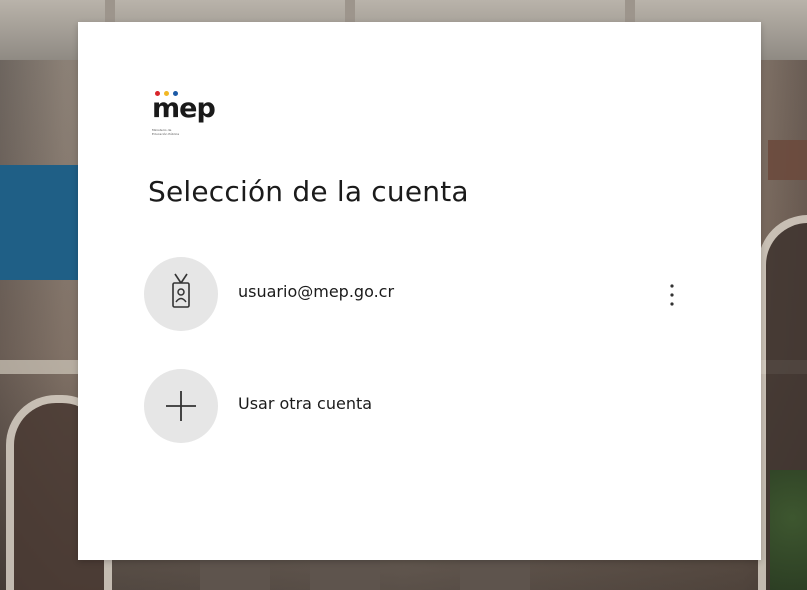  Describe the element at coordinates (316, 291) in the screenshot. I see `account-email: usuario@mep.go.cr` at that location.